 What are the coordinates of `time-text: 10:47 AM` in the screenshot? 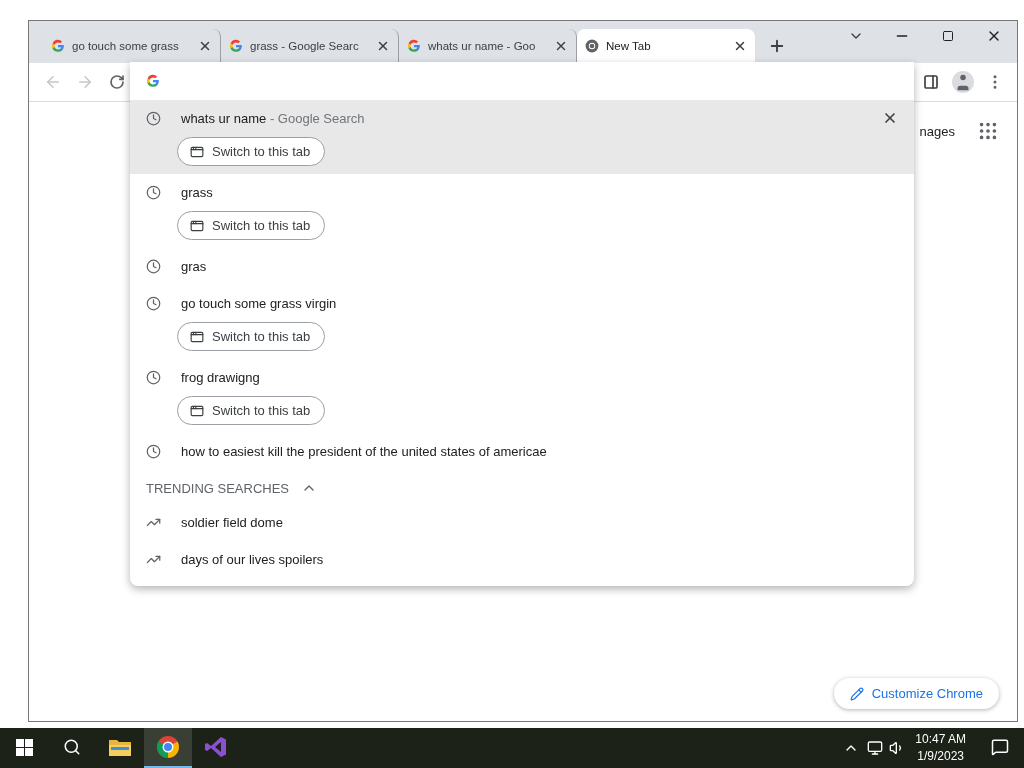 It's located at (940, 739).